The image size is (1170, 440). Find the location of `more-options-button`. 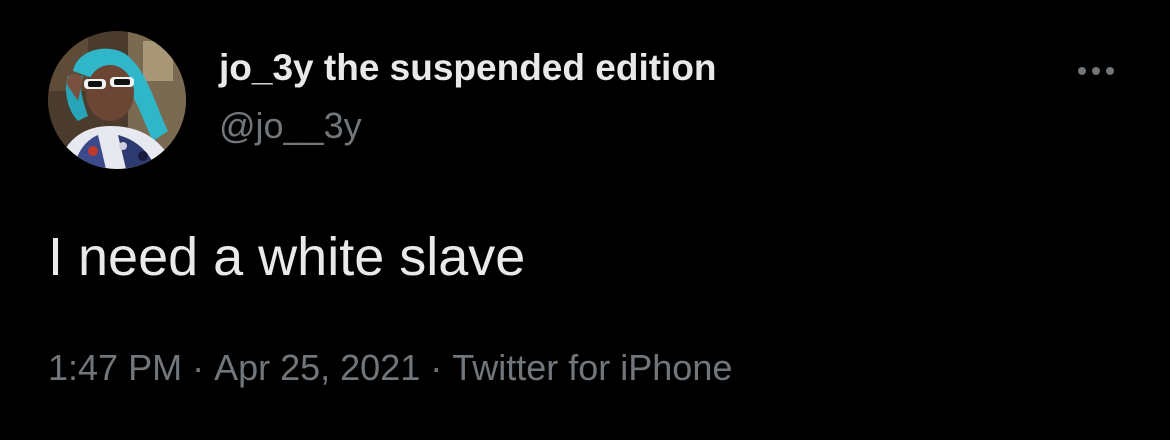

more-options-button is located at coordinates (1096, 71).